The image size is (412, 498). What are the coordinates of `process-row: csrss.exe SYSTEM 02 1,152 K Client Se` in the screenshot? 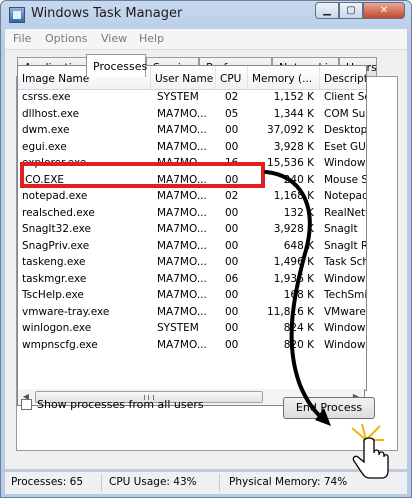 It's located at (192, 98).